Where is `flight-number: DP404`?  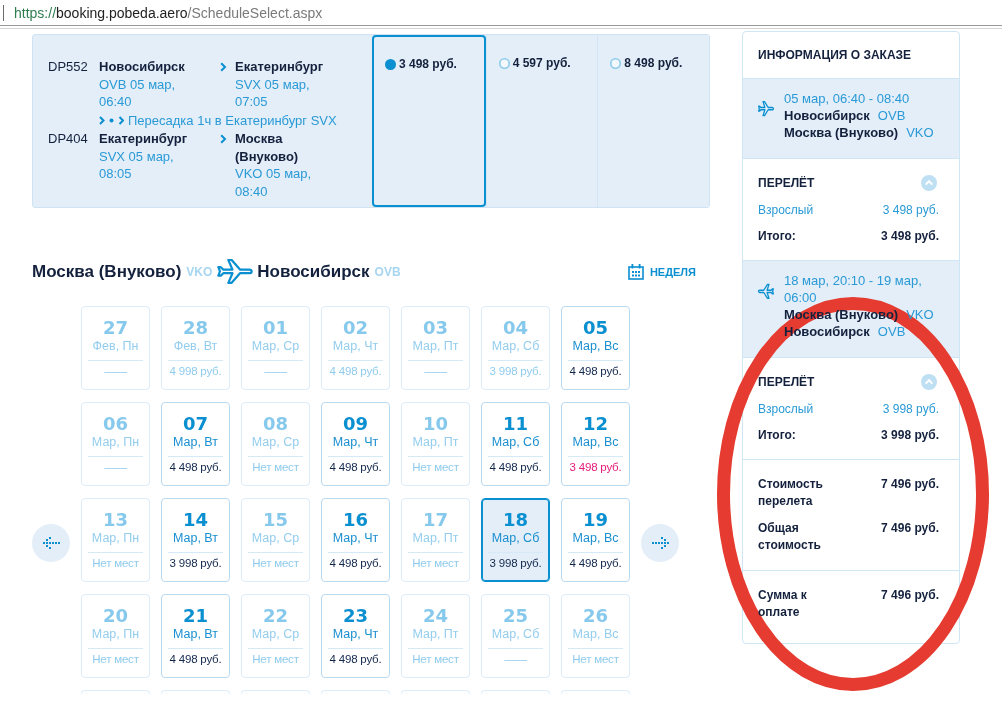
flight-number: DP404 is located at coordinates (68, 139).